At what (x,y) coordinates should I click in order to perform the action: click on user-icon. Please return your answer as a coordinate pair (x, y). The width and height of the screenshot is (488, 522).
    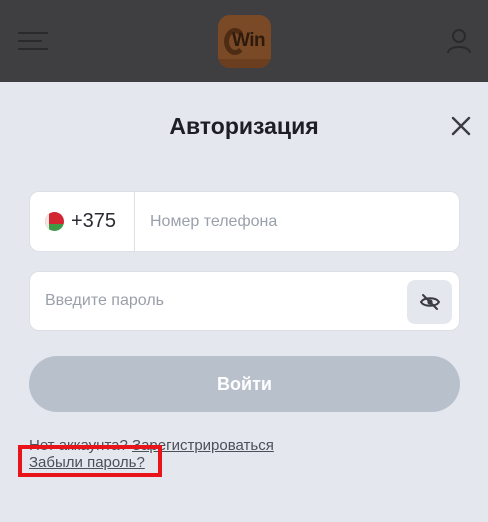
    Looking at the image, I should click on (459, 41).